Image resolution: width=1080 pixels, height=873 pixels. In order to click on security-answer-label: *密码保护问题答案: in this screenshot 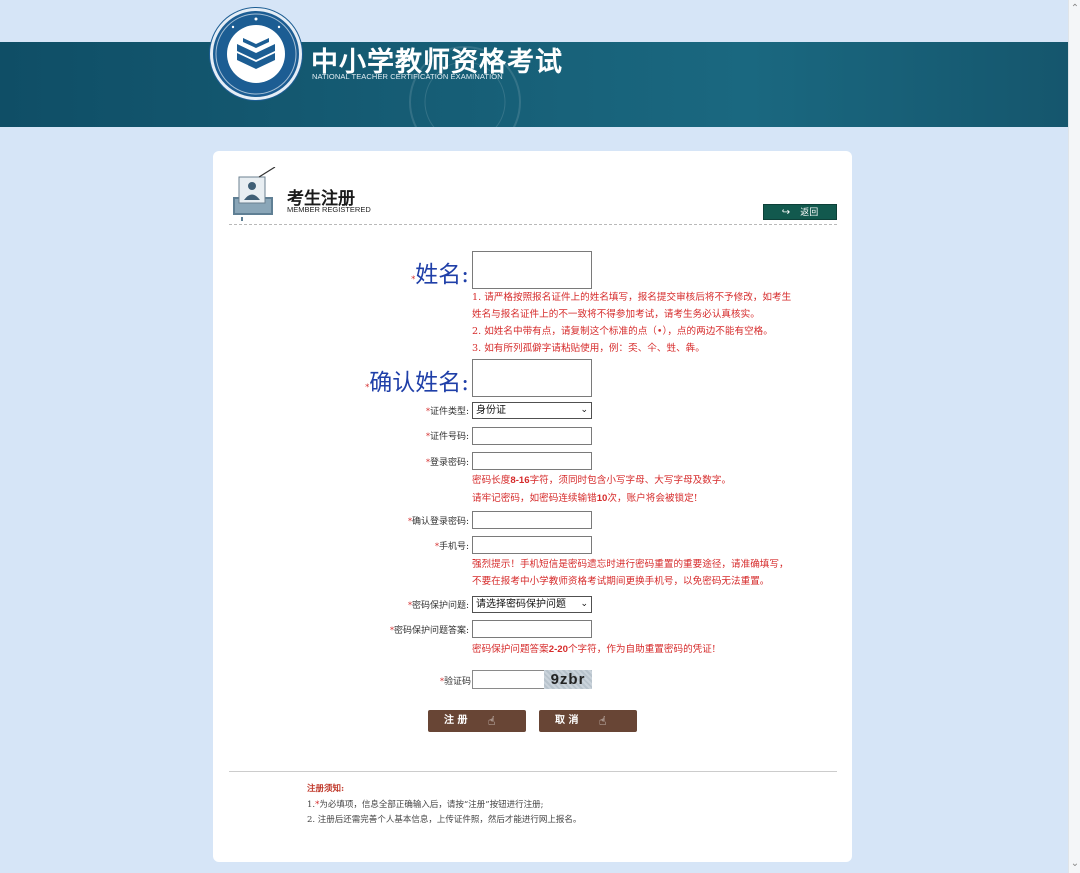, I will do `click(429, 631)`.